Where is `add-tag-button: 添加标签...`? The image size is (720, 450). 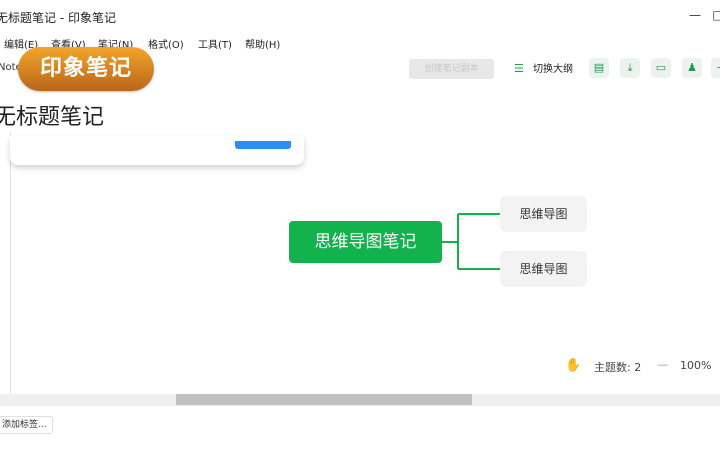
add-tag-button: 添加标签... is located at coordinates (26, 425).